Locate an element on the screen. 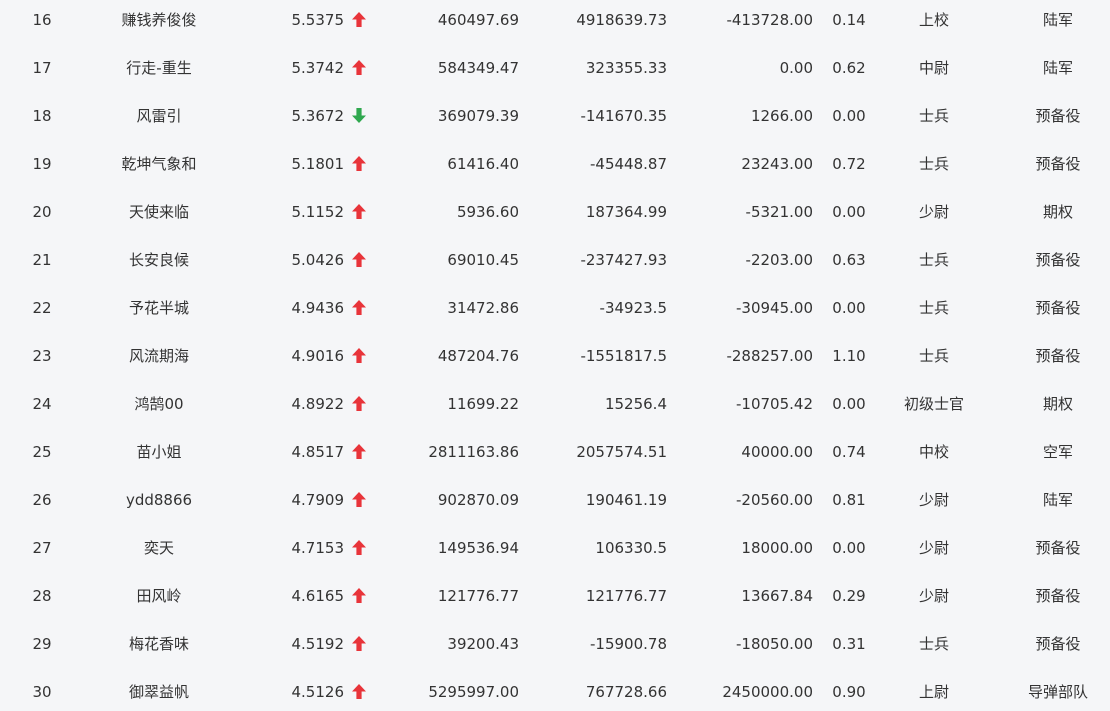  value-b-cell: 106330.5 is located at coordinates (631, 548).